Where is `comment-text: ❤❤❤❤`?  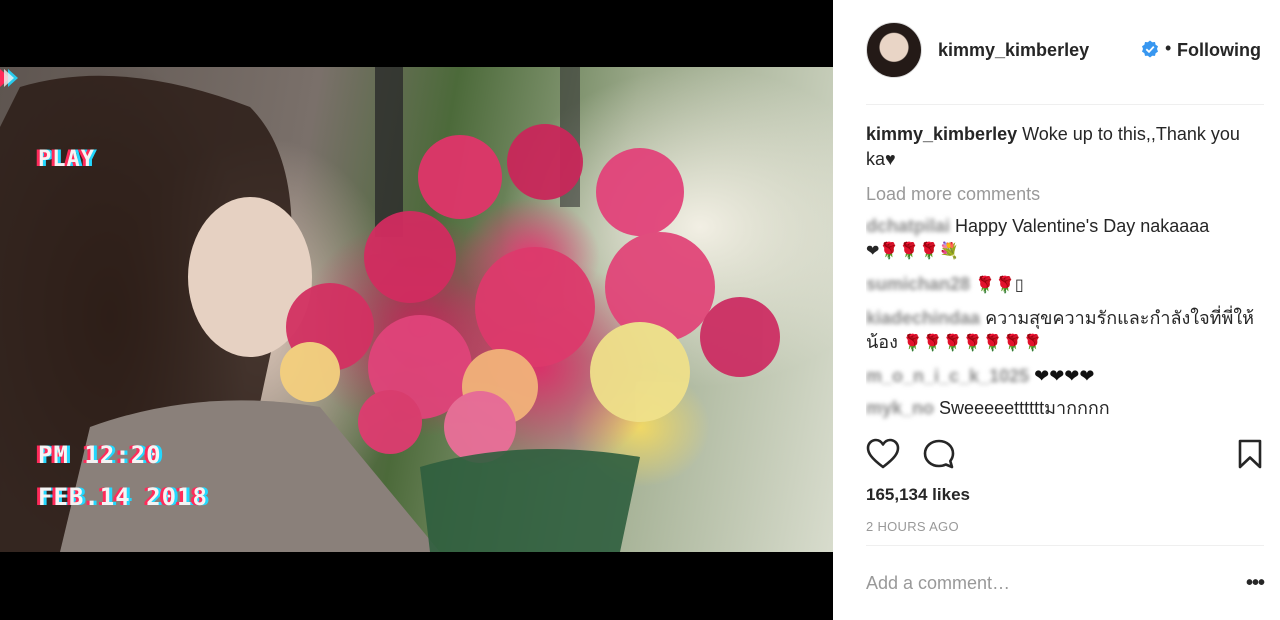 comment-text: ❤❤❤❤ is located at coordinates (1064, 376).